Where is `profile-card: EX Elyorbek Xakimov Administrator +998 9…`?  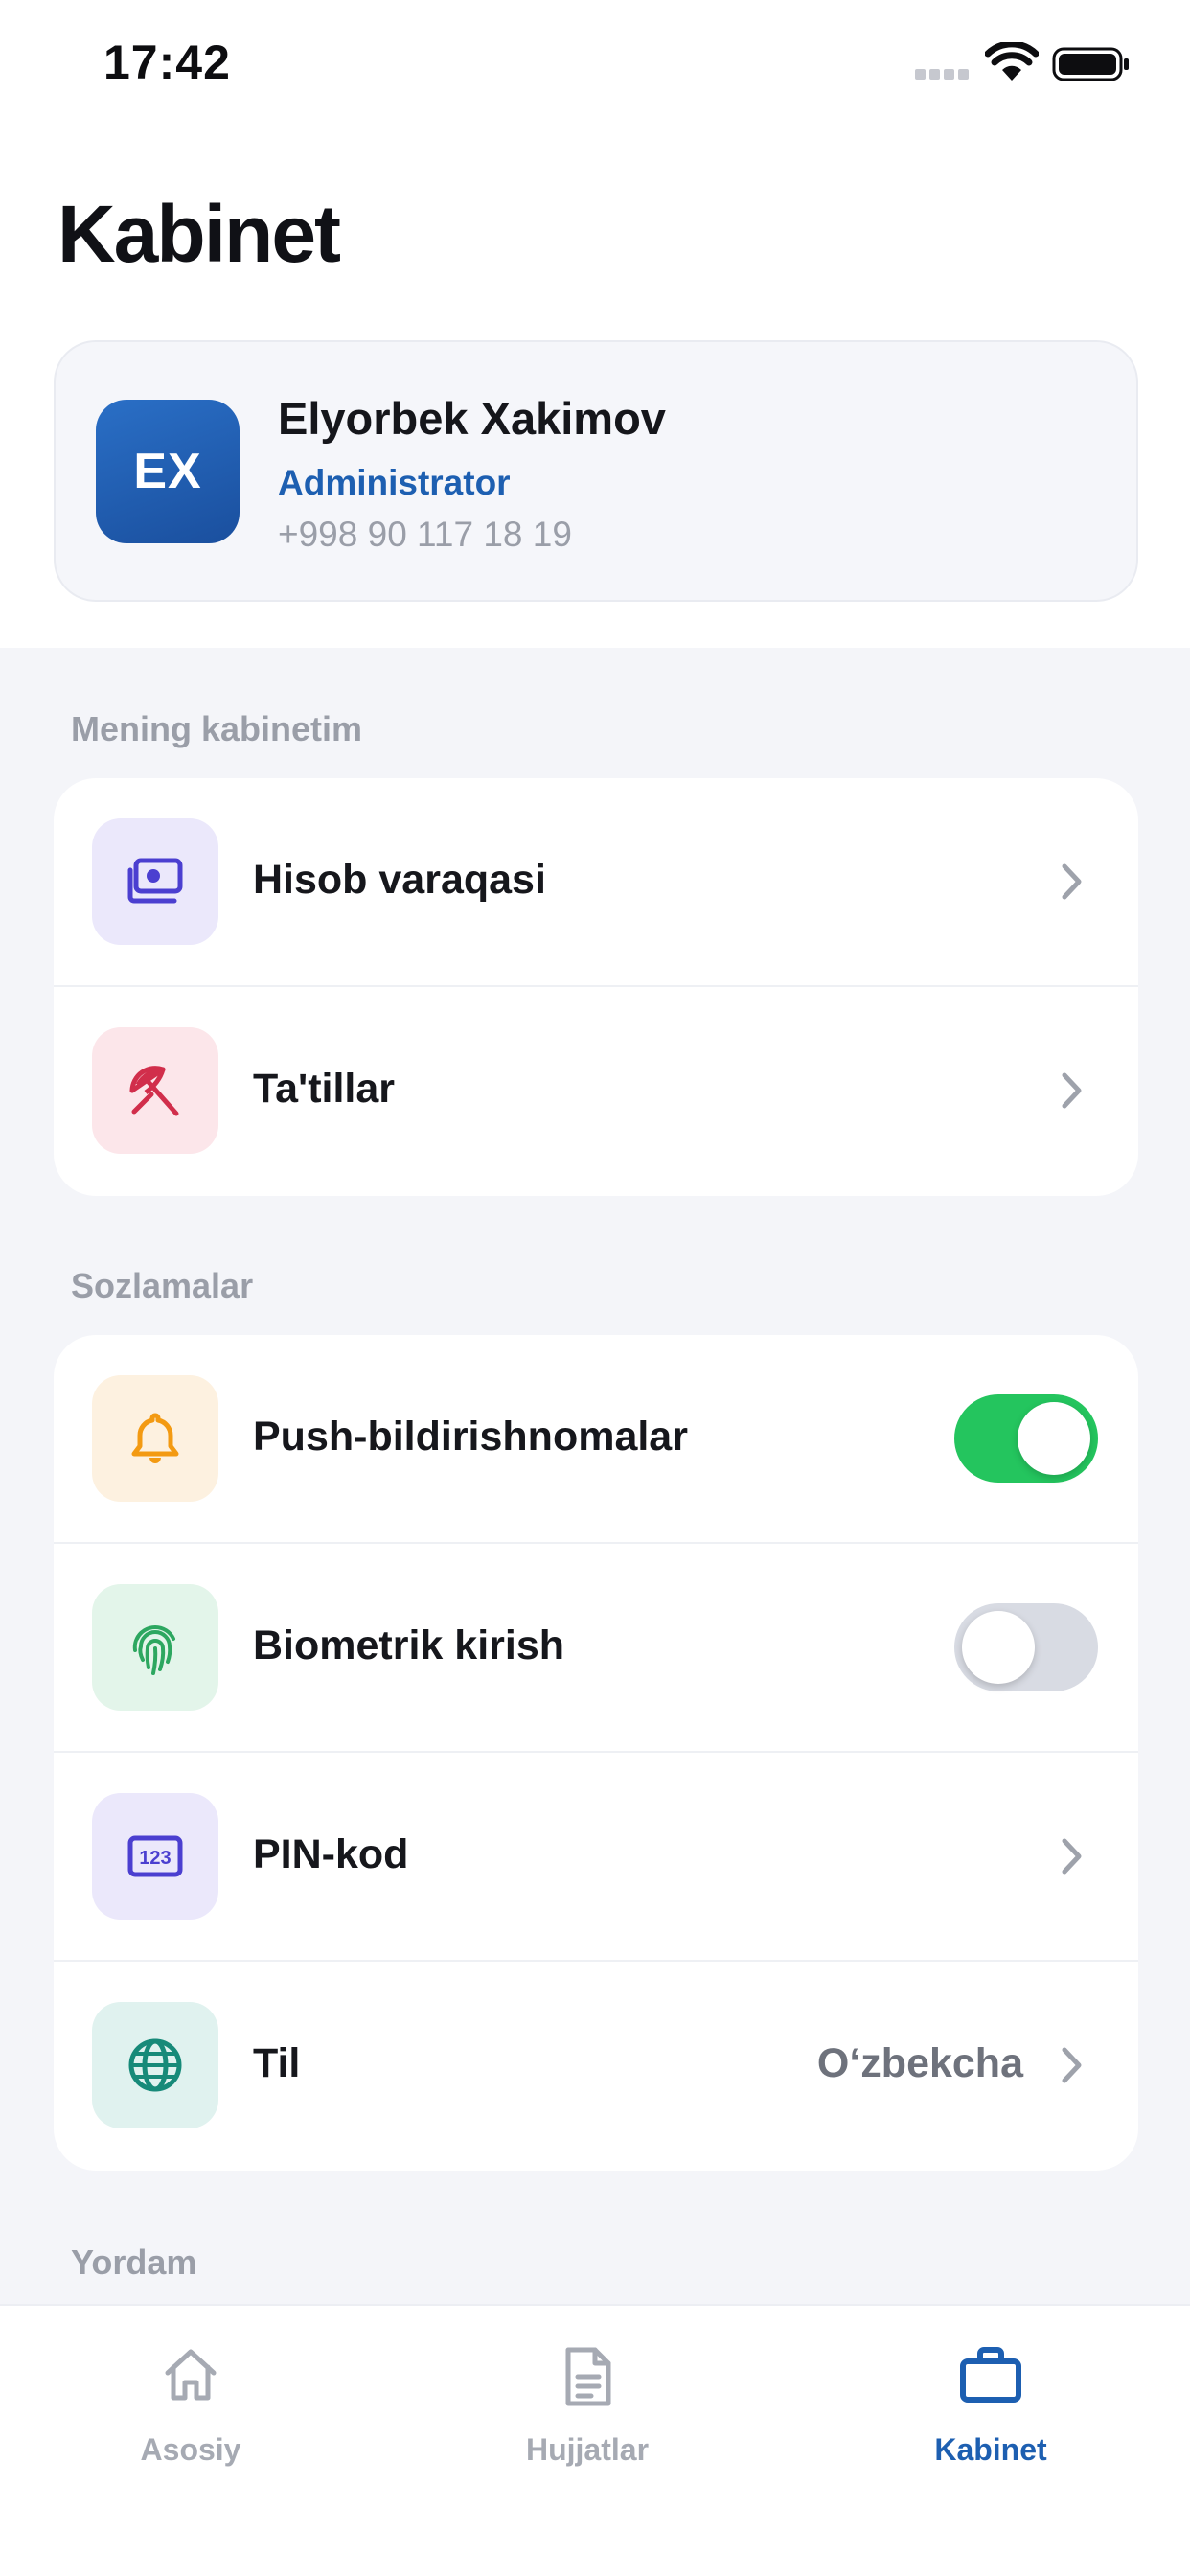 profile-card: EX Elyorbek Xakimov Administrator +998 9… is located at coordinates (596, 471).